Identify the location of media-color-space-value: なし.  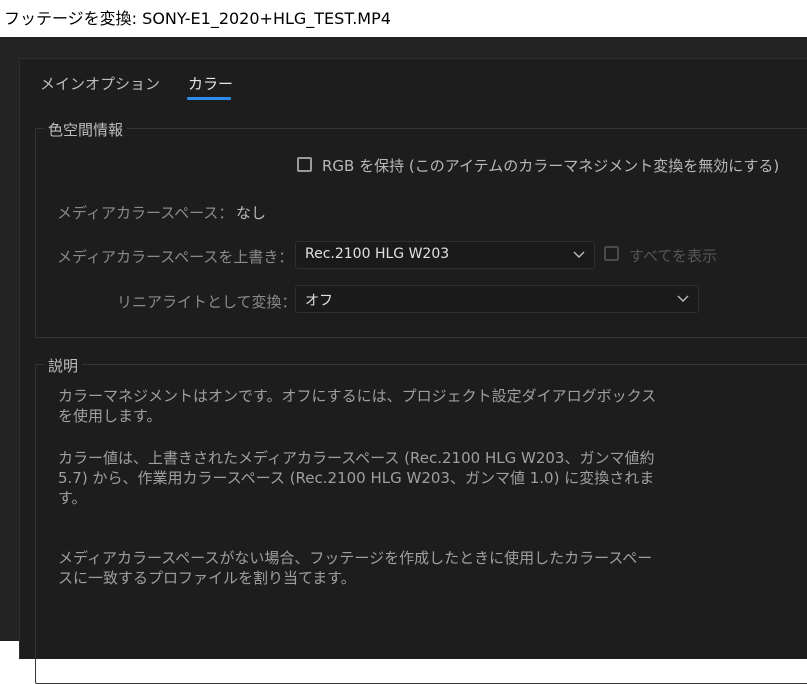
(251, 213).